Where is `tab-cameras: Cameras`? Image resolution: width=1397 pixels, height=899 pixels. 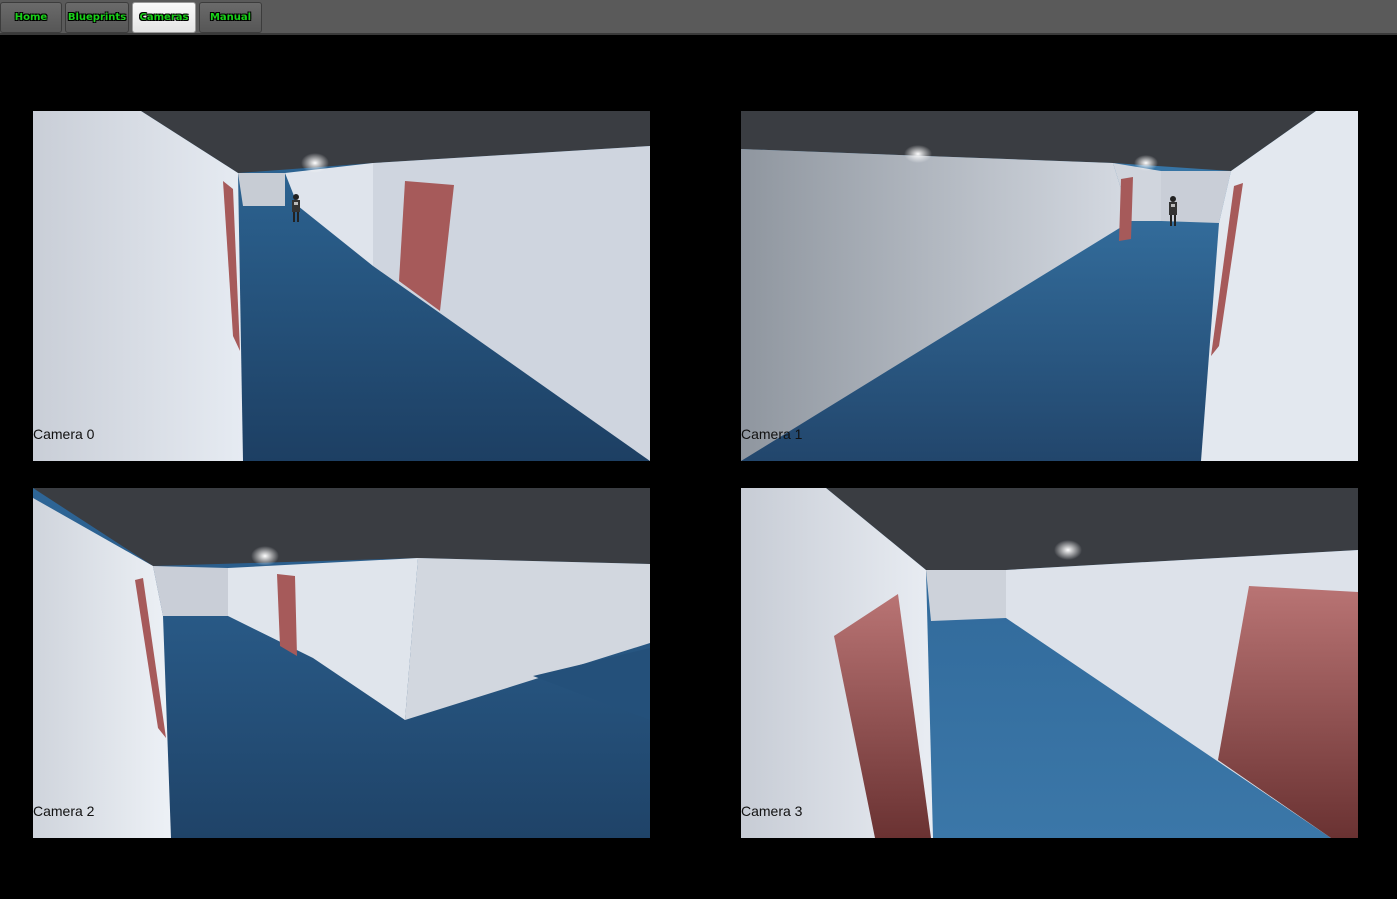
tab-cameras: Cameras is located at coordinates (164, 17).